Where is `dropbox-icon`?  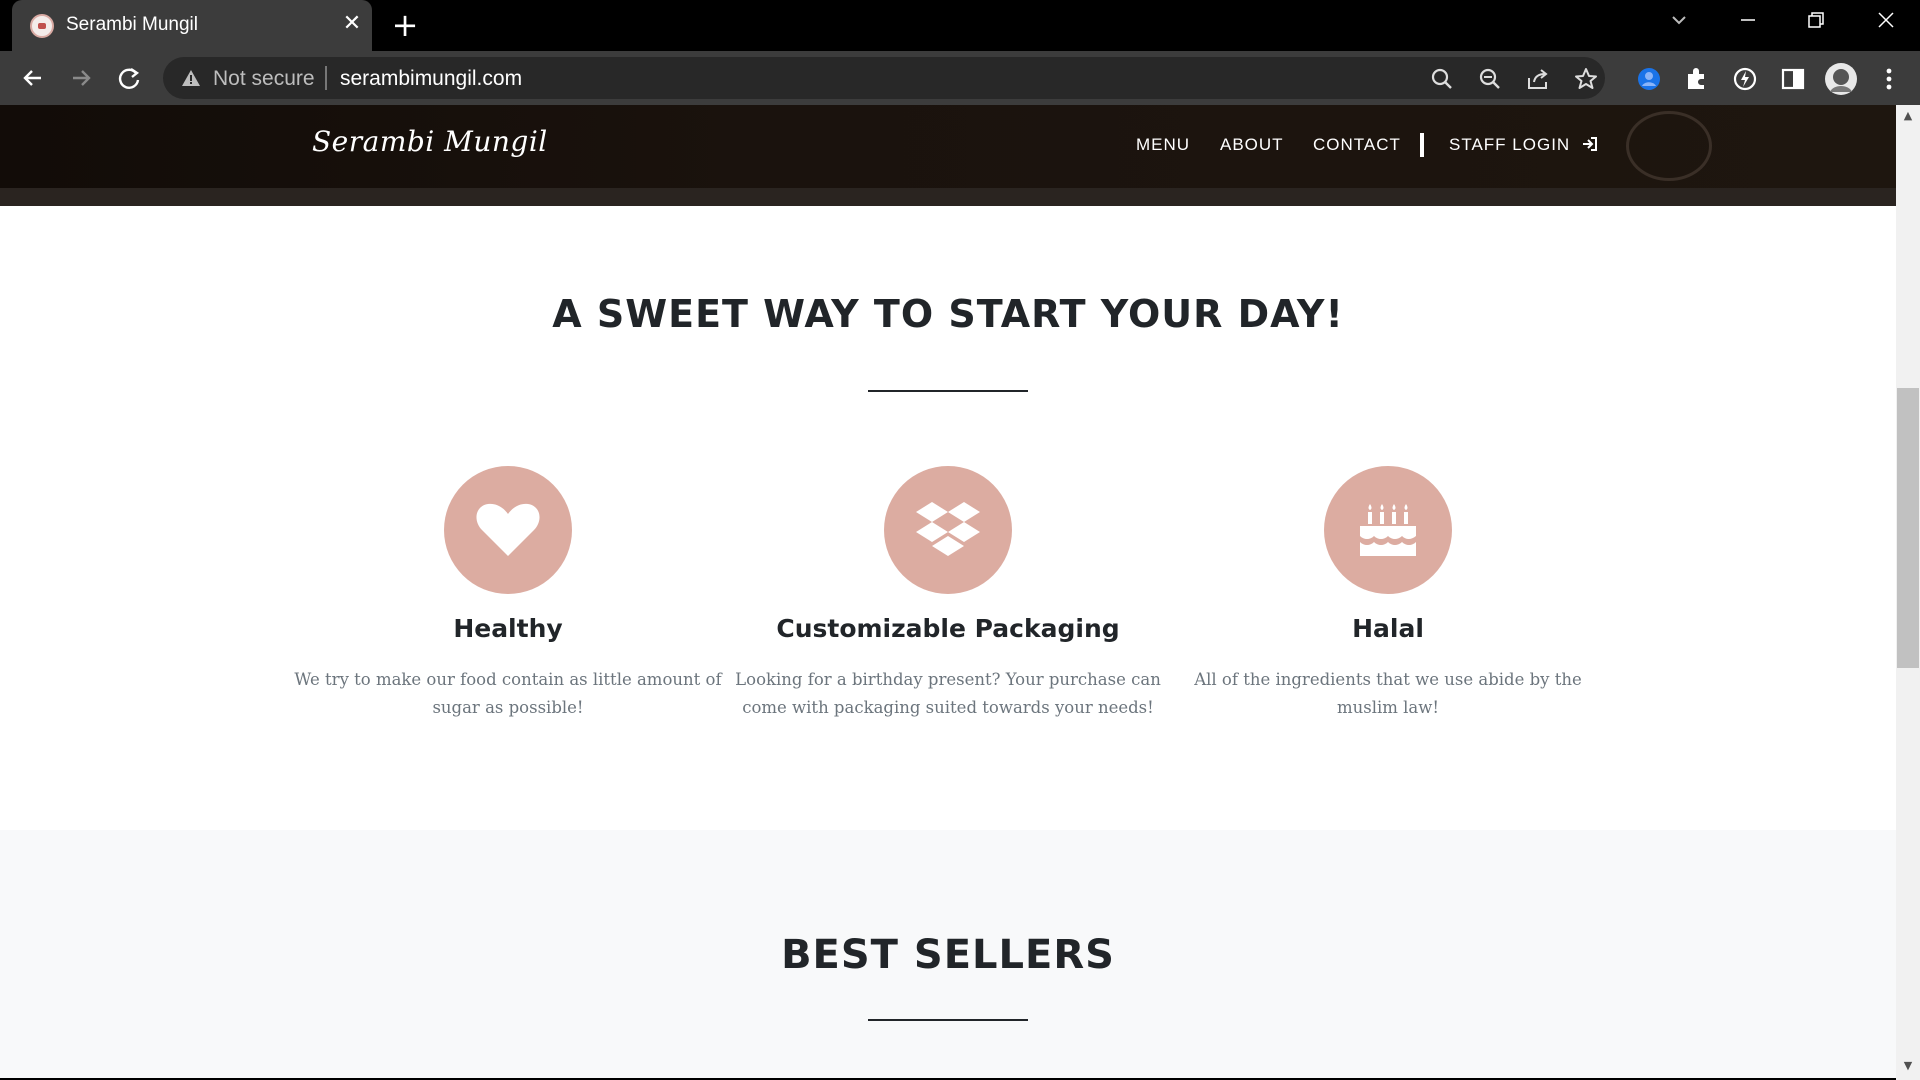
dropbox-icon is located at coordinates (948, 529).